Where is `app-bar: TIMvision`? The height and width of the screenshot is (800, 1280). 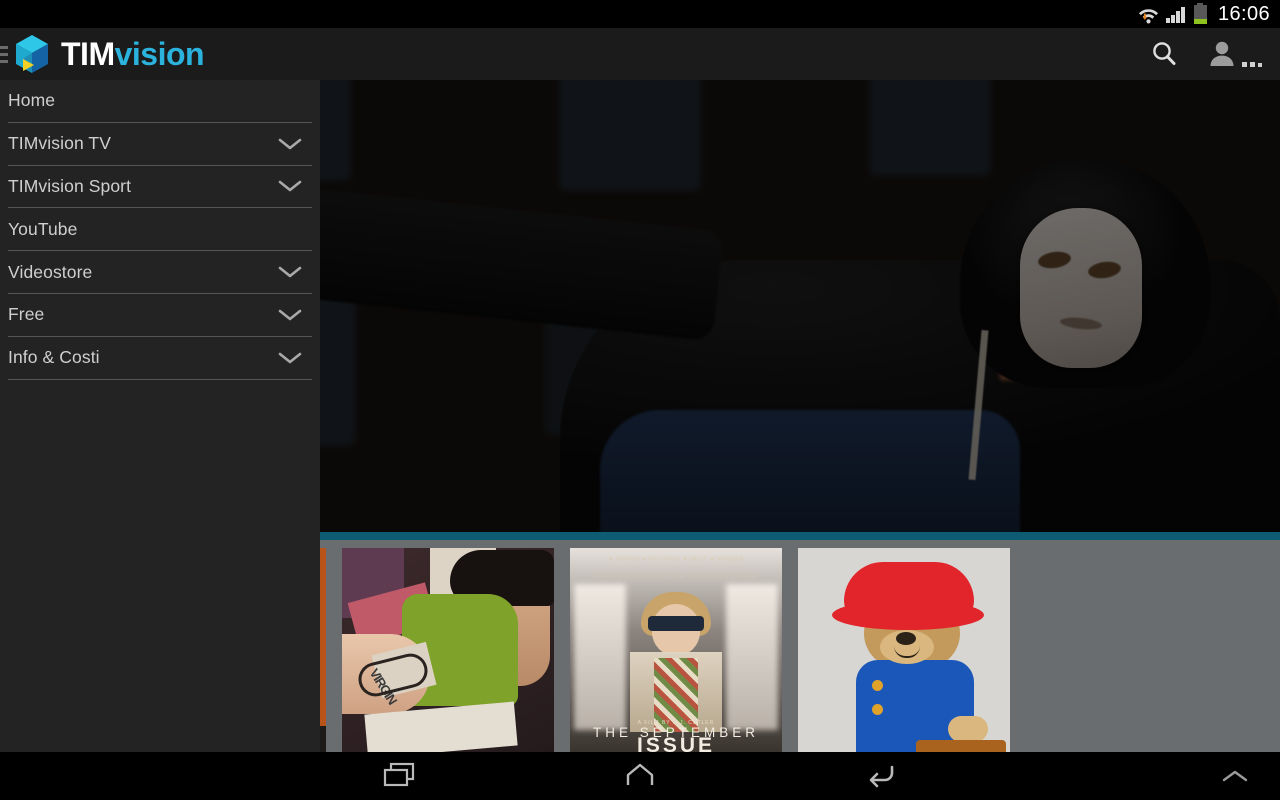
app-bar: TIMvision is located at coordinates (640, 54).